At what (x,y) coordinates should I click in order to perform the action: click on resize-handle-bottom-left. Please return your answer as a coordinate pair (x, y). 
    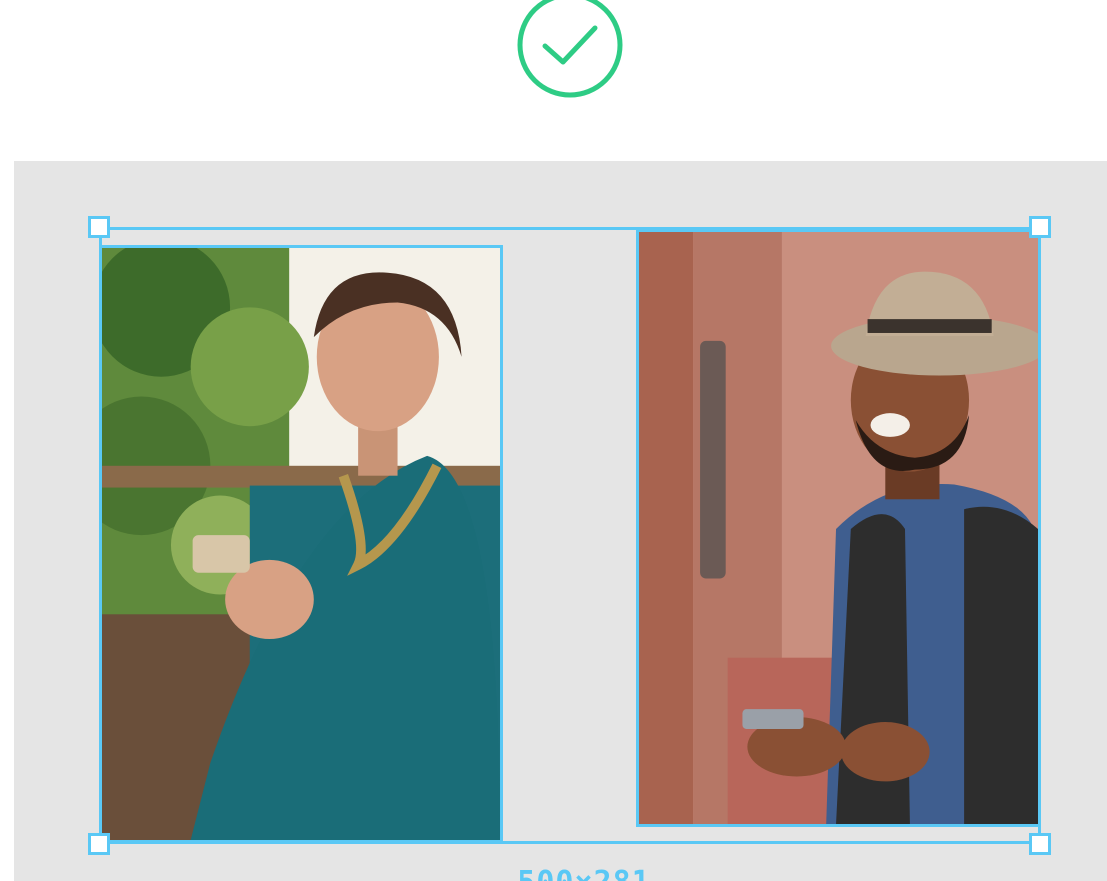
    Looking at the image, I should click on (99, 844).